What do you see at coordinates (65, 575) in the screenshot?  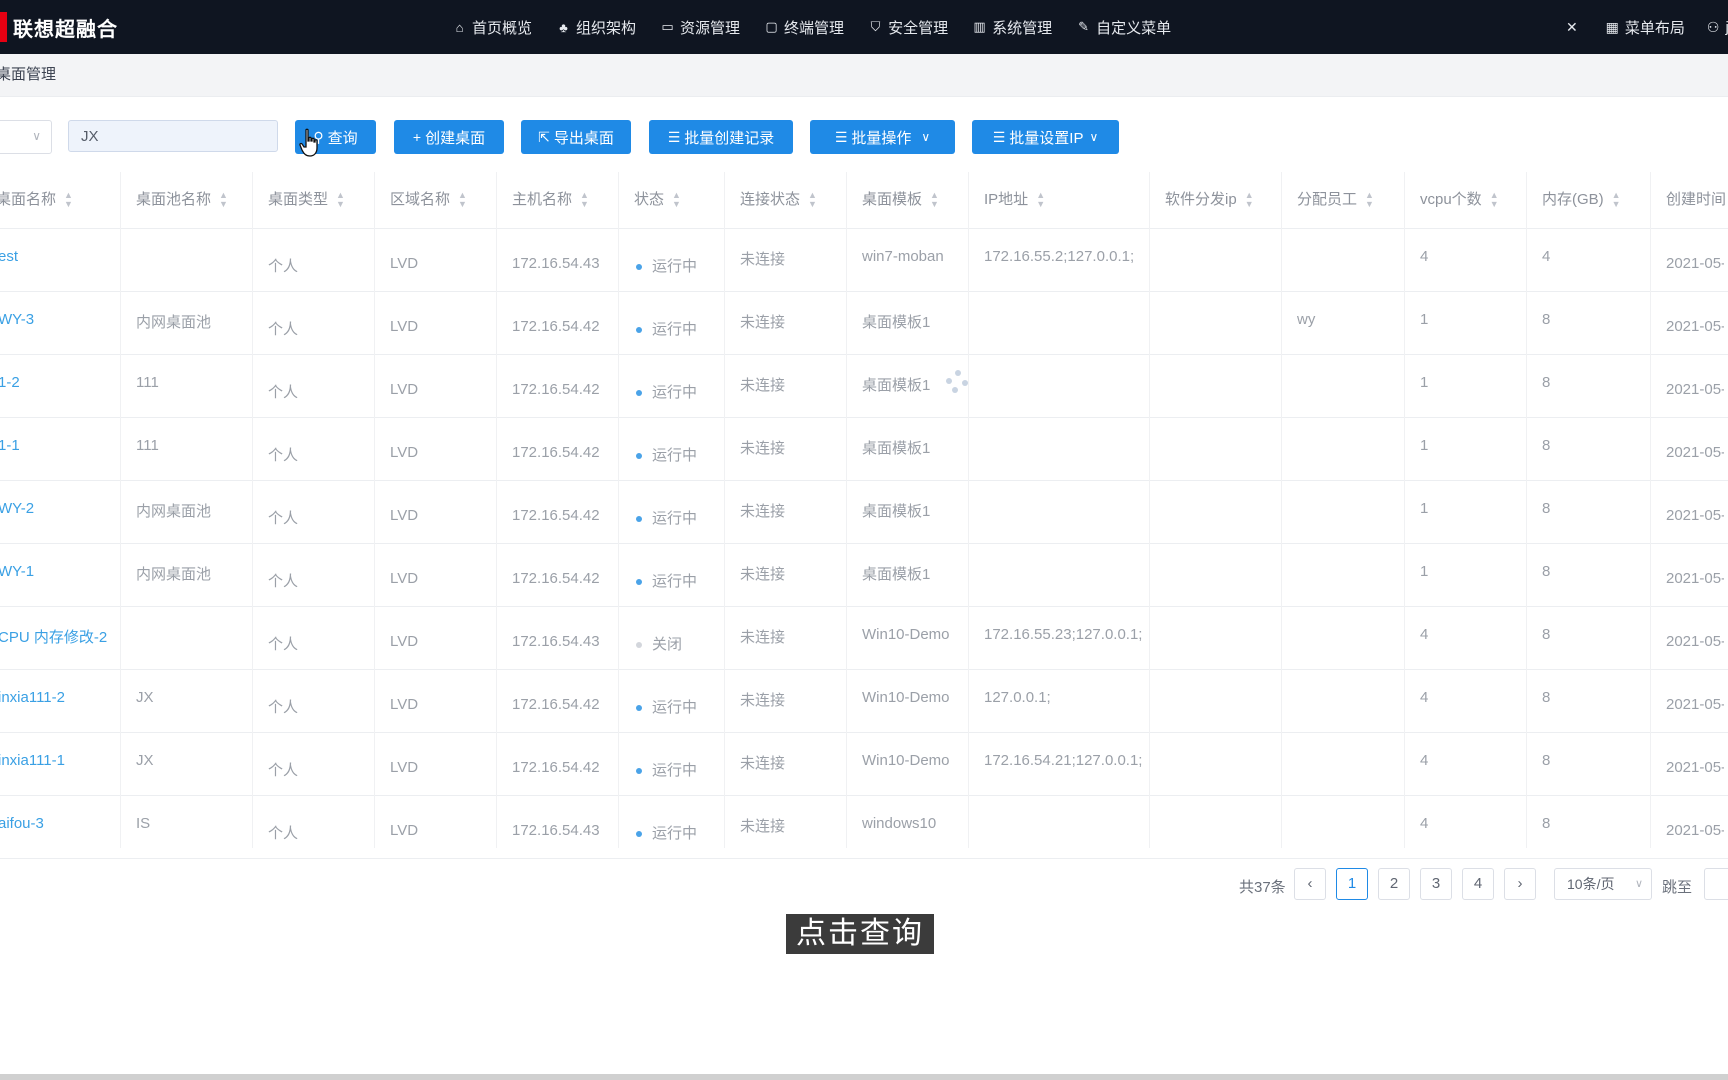 I see `cell-desktop-name: WY-1` at bounding box center [65, 575].